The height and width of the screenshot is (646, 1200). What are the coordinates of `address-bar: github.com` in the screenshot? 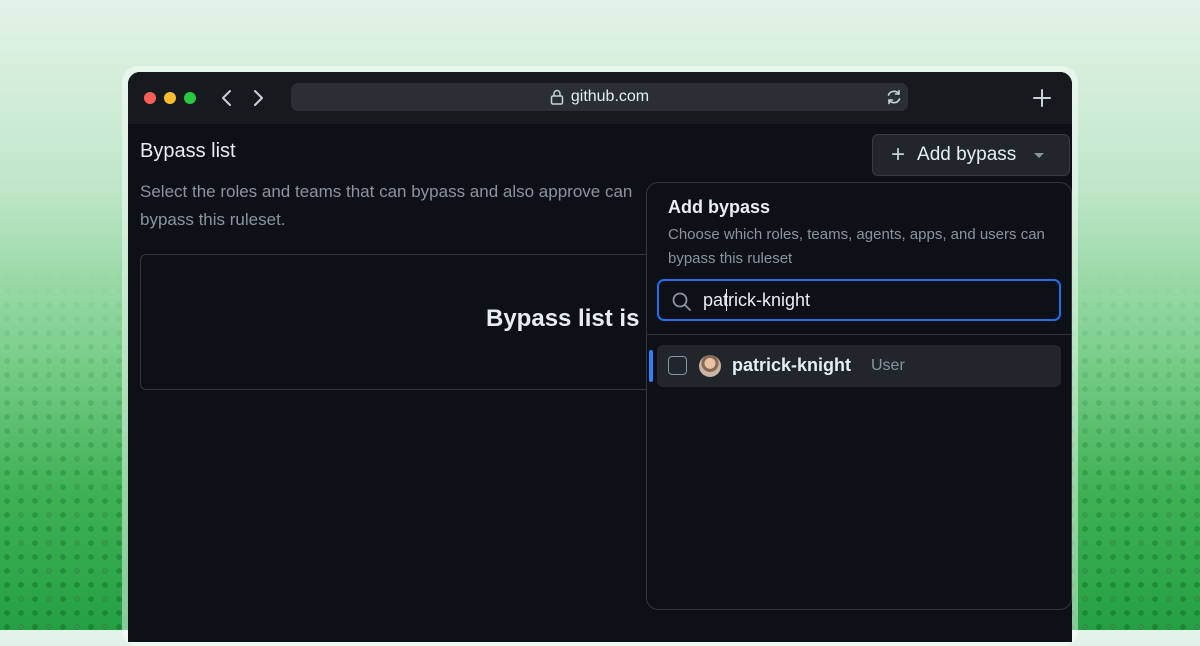 It's located at (599, 97).